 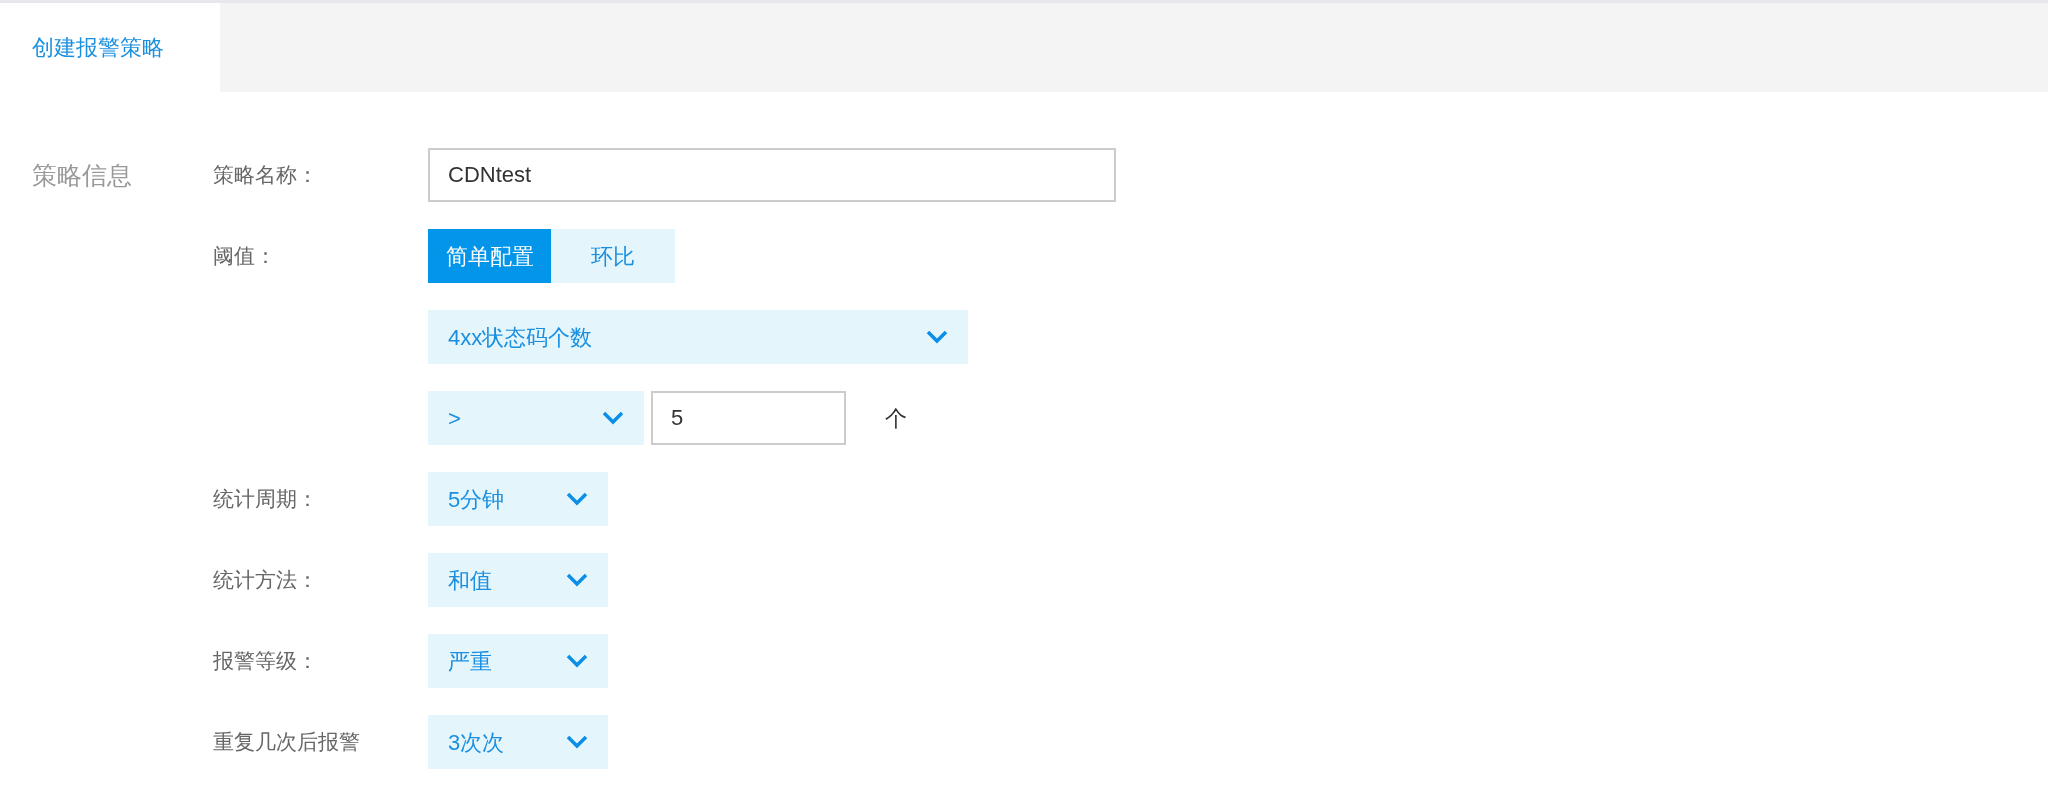 I want to click on dropdown: 5分钟, so click(x=518, y=499).